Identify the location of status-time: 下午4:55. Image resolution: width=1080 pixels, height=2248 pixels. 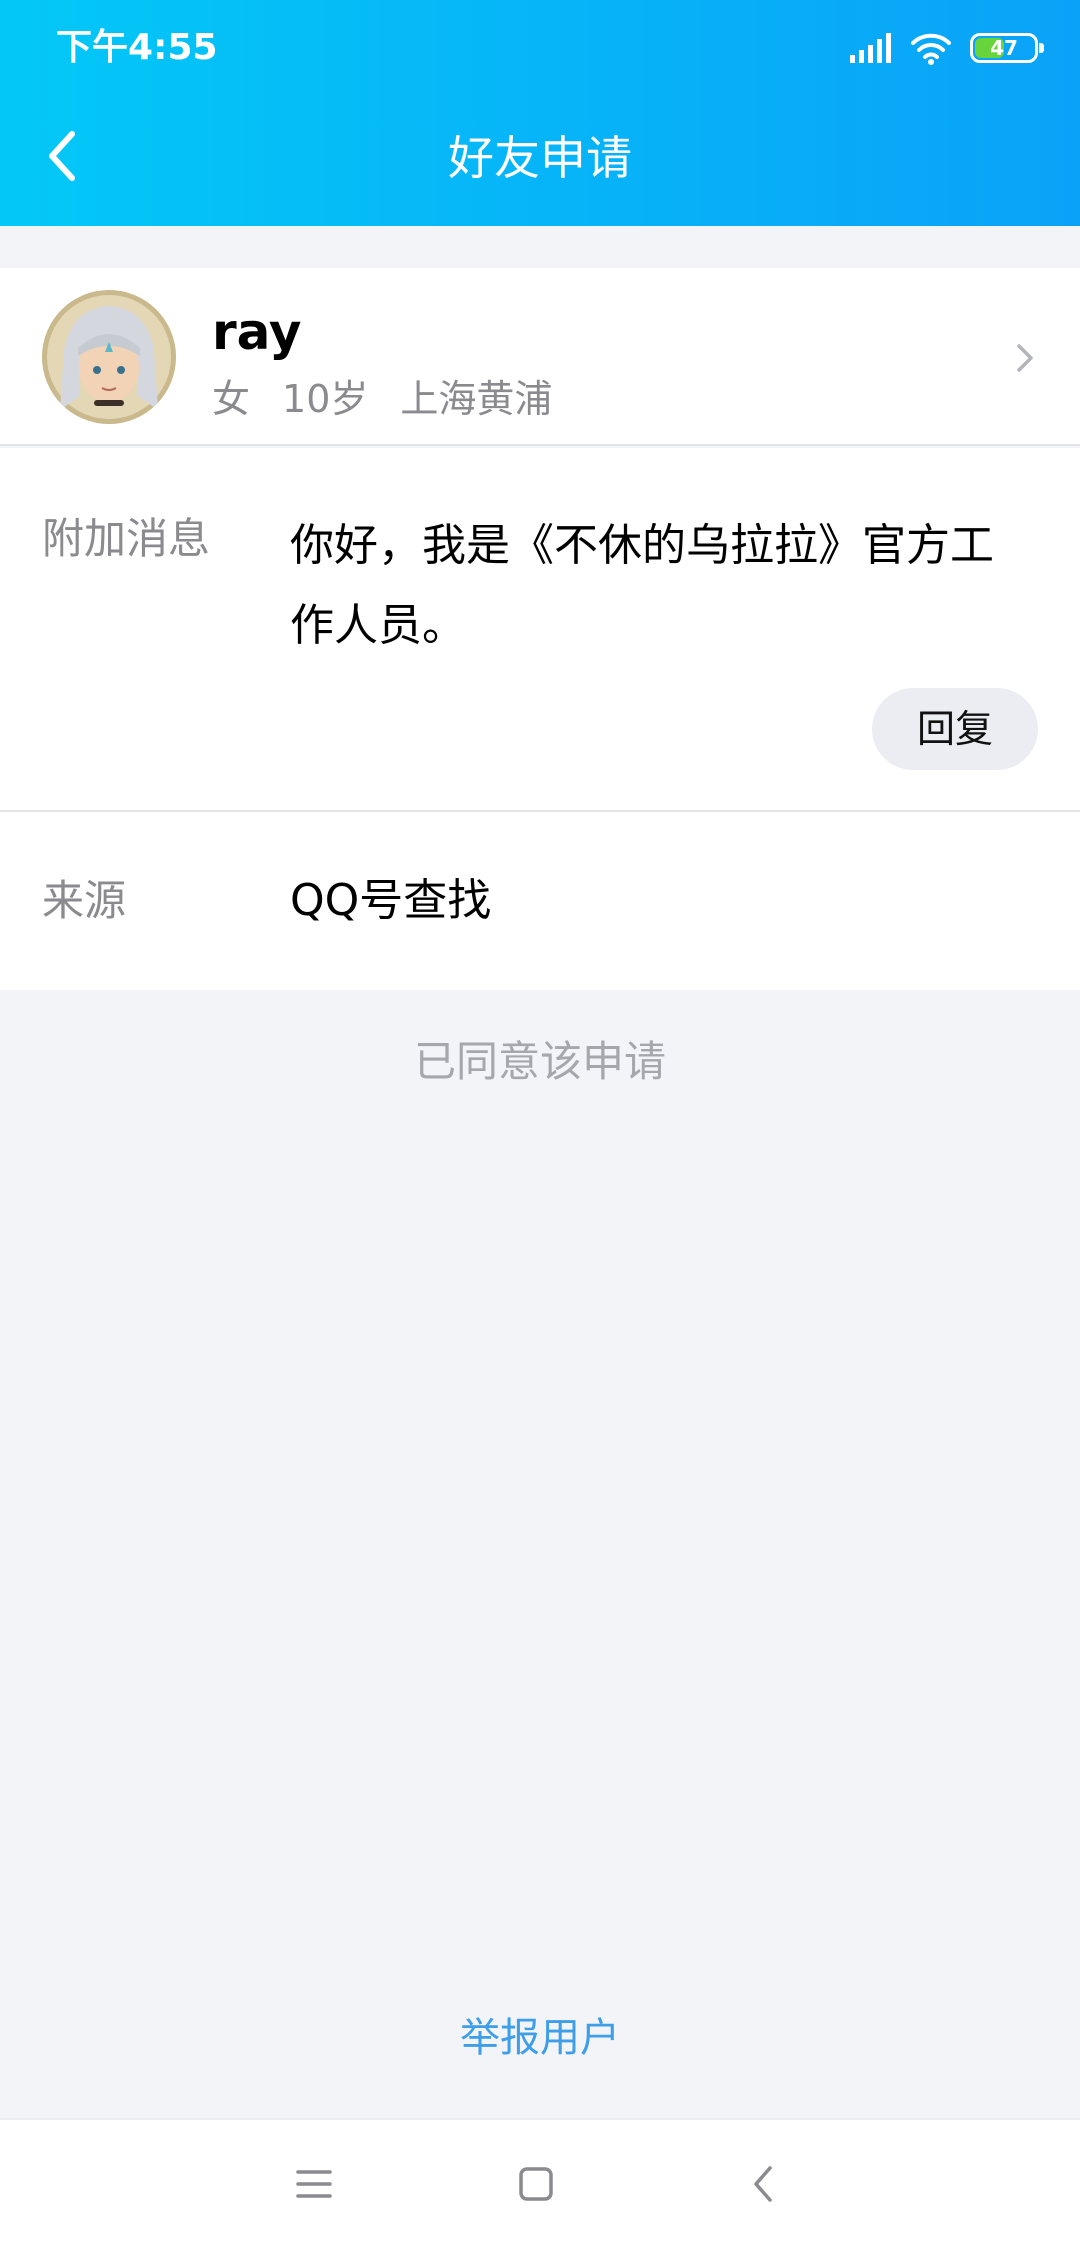
(137, 47).